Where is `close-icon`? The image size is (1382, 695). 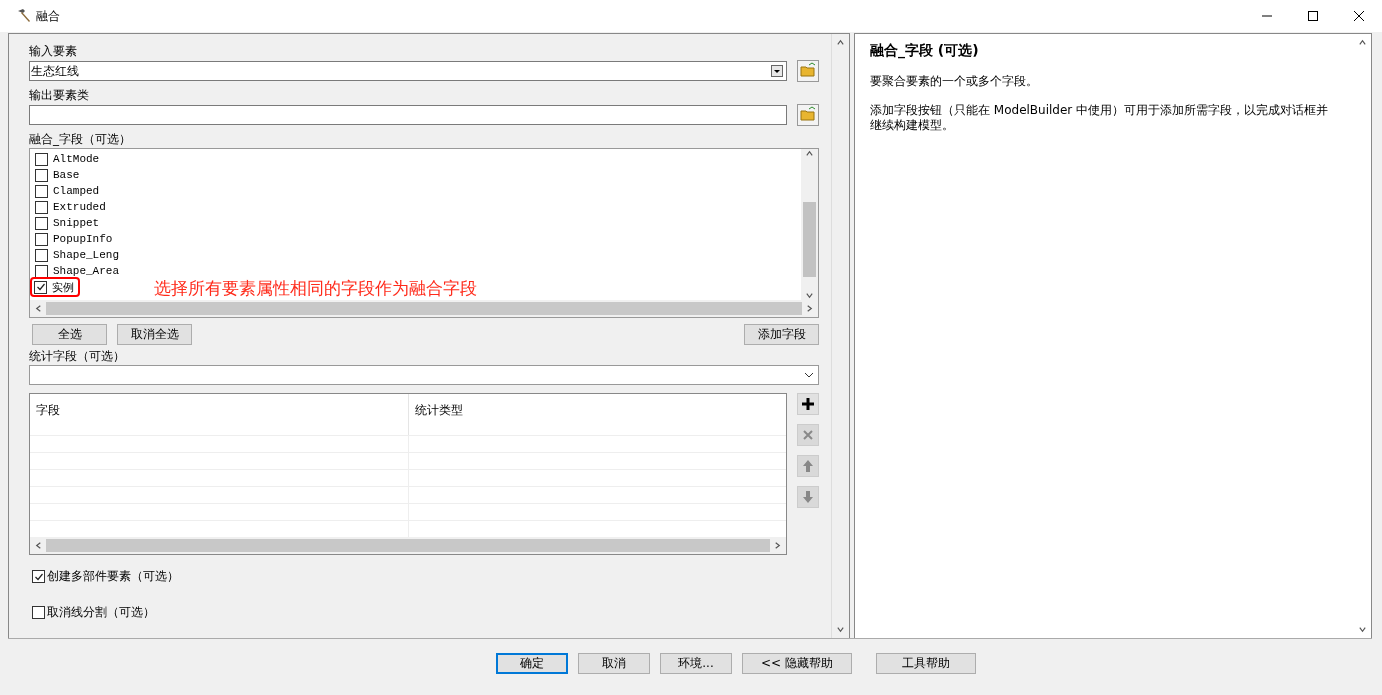 close-icon is located at coordinates (1359, 16).